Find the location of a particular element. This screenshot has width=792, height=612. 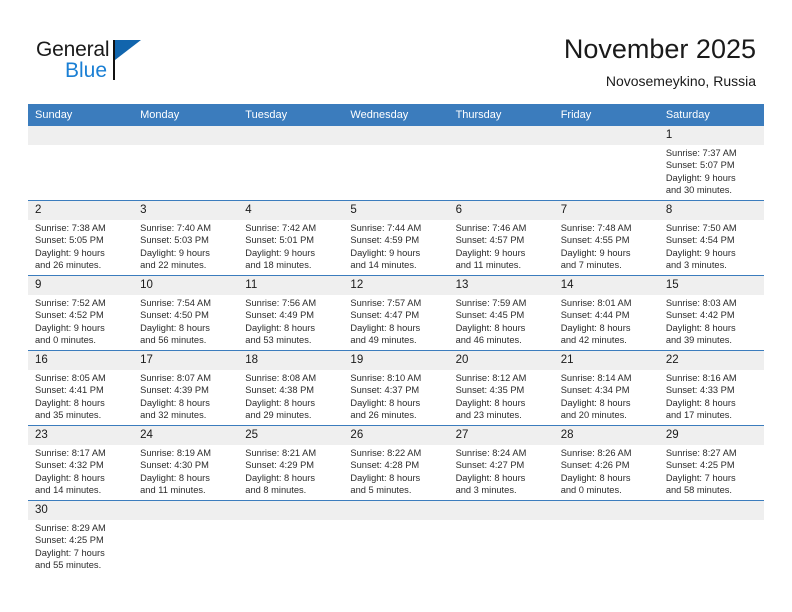

day-detail-line: Sunset: 5:07 PM is located at coordinates (700, 165).